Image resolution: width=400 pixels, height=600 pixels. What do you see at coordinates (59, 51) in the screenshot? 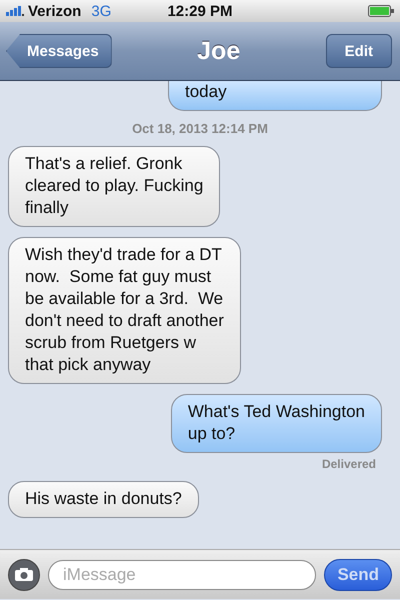
I see `back-button: Messages` at bounding box center [59, 51].